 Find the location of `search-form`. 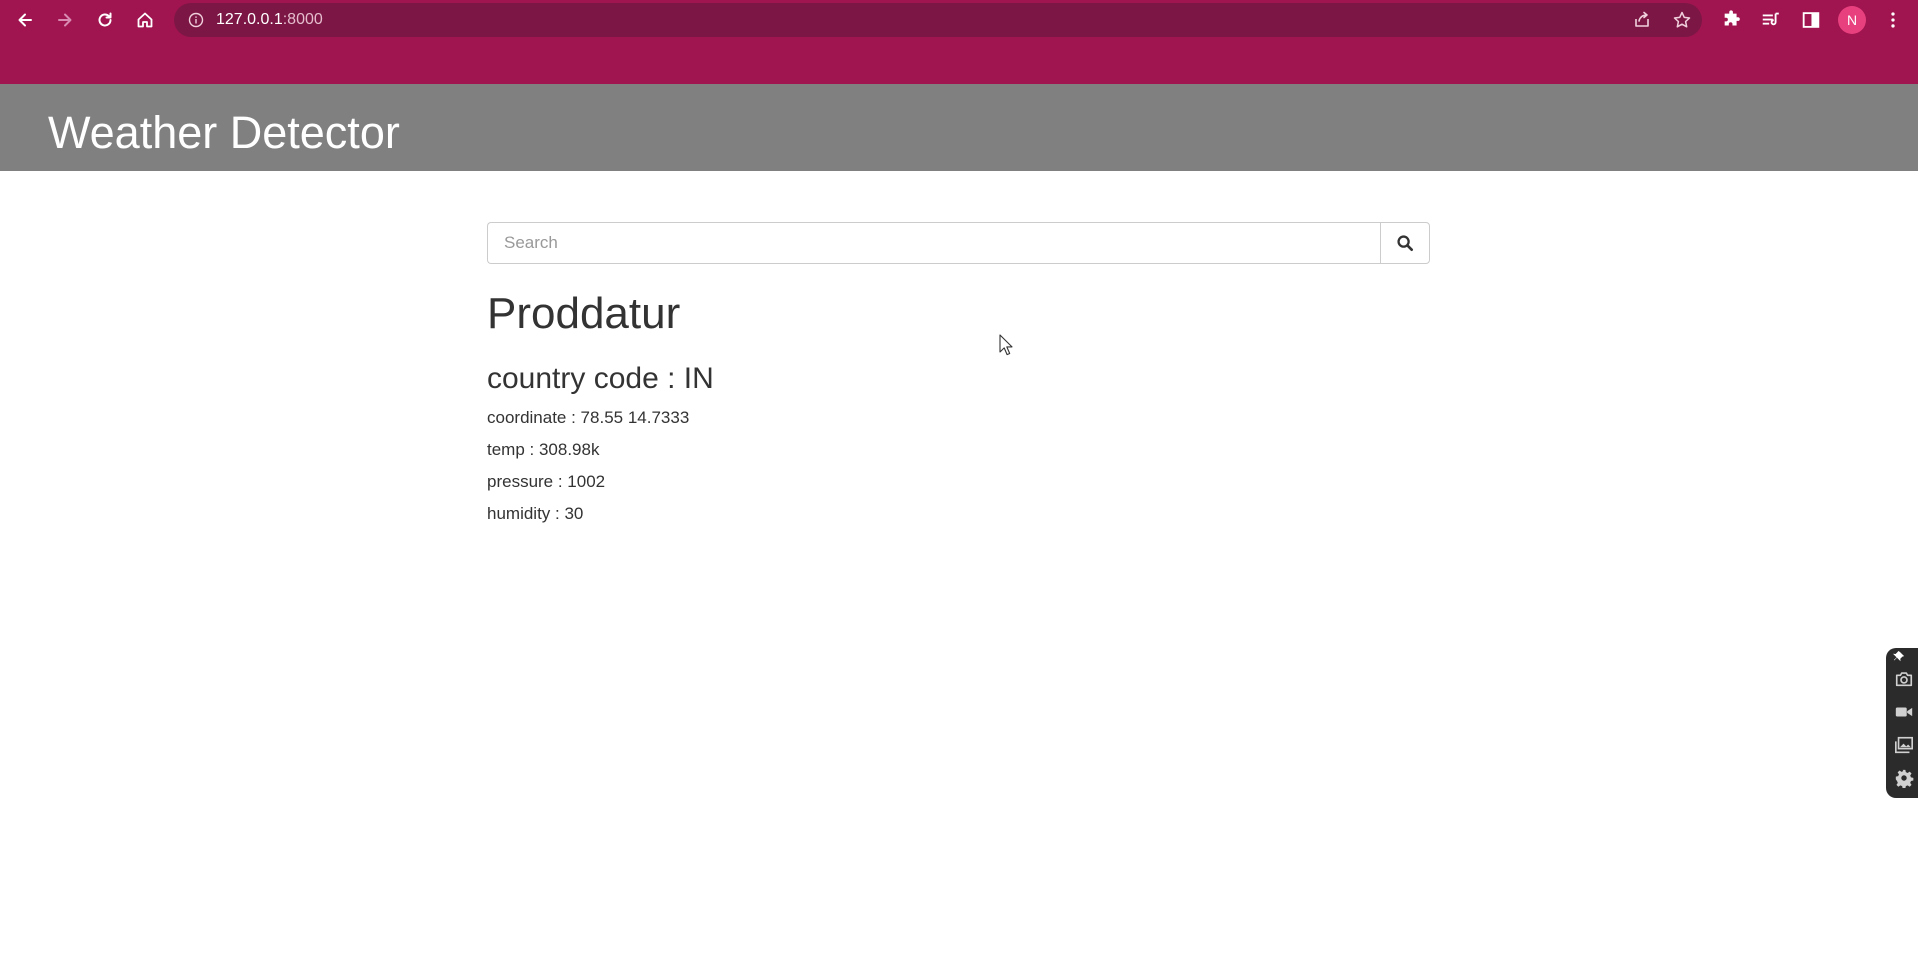

search-form is located at coordinates (958, 243).